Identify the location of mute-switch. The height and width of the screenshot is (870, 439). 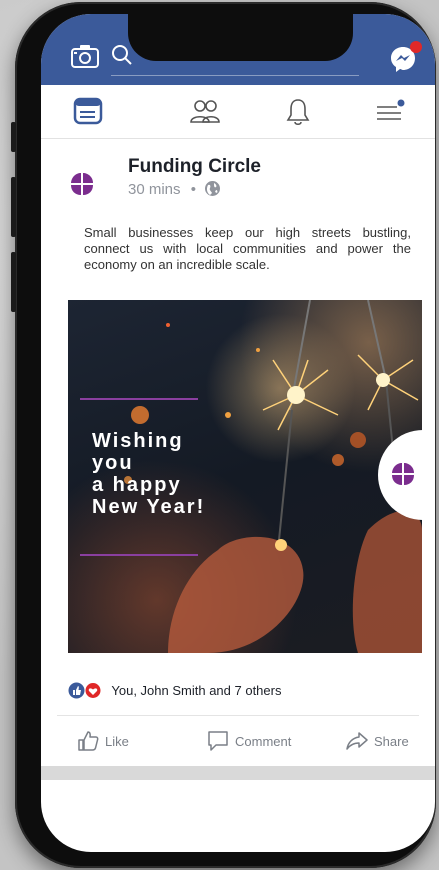
(13, 137).